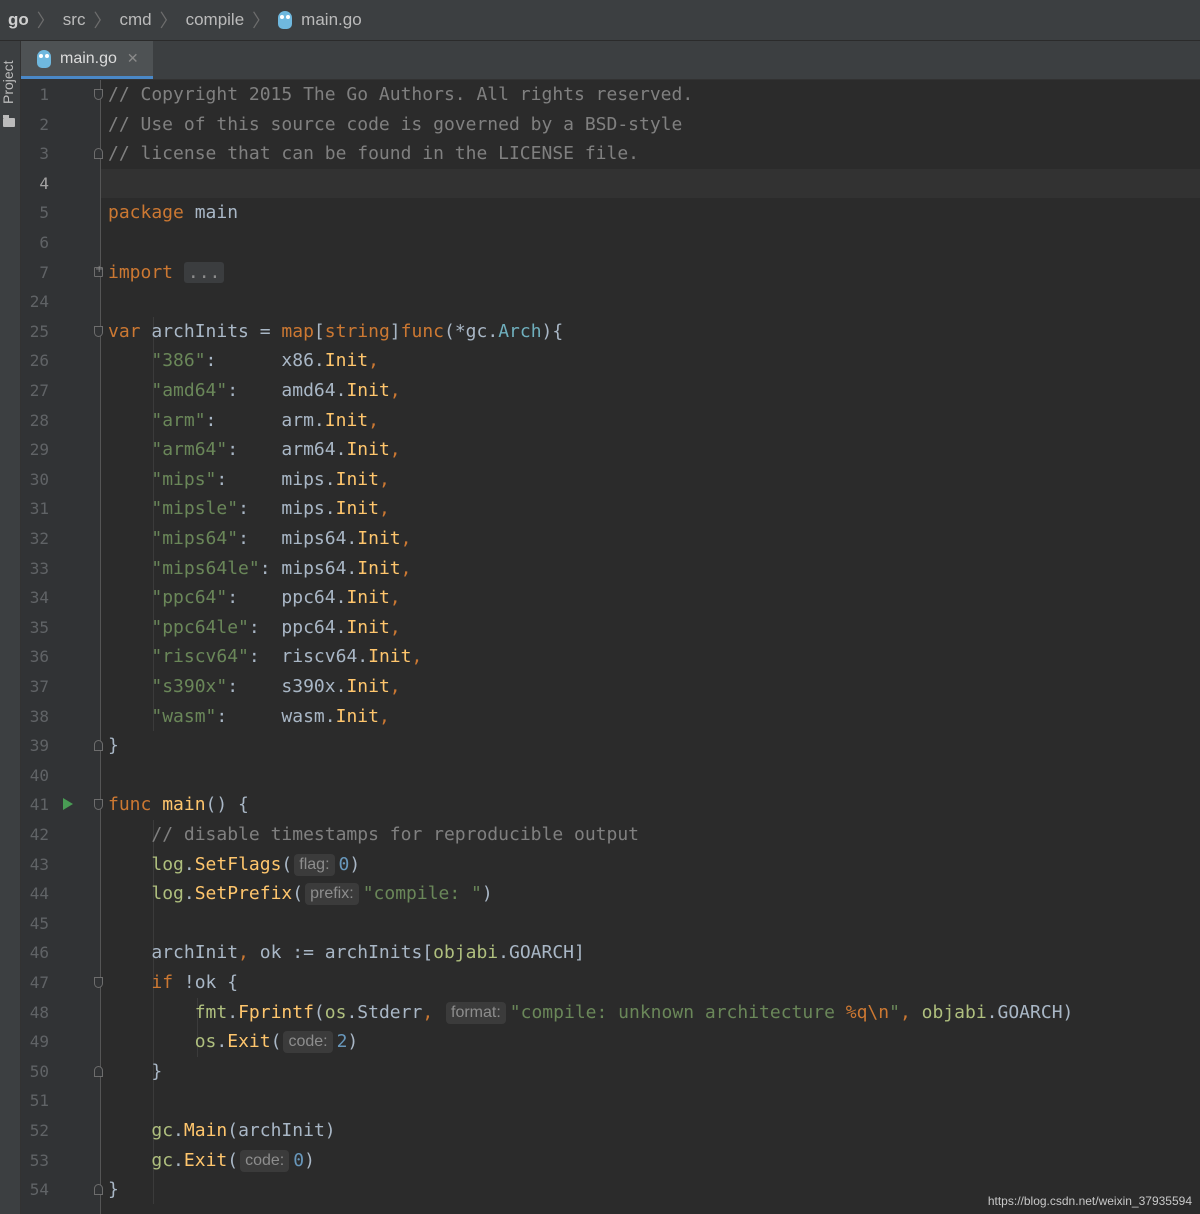  Describe the element at coordinates (610, 894) in the screenshot. I see `code-line: 44 log.SetPrefix(prefix: "compile: ")` at that location.